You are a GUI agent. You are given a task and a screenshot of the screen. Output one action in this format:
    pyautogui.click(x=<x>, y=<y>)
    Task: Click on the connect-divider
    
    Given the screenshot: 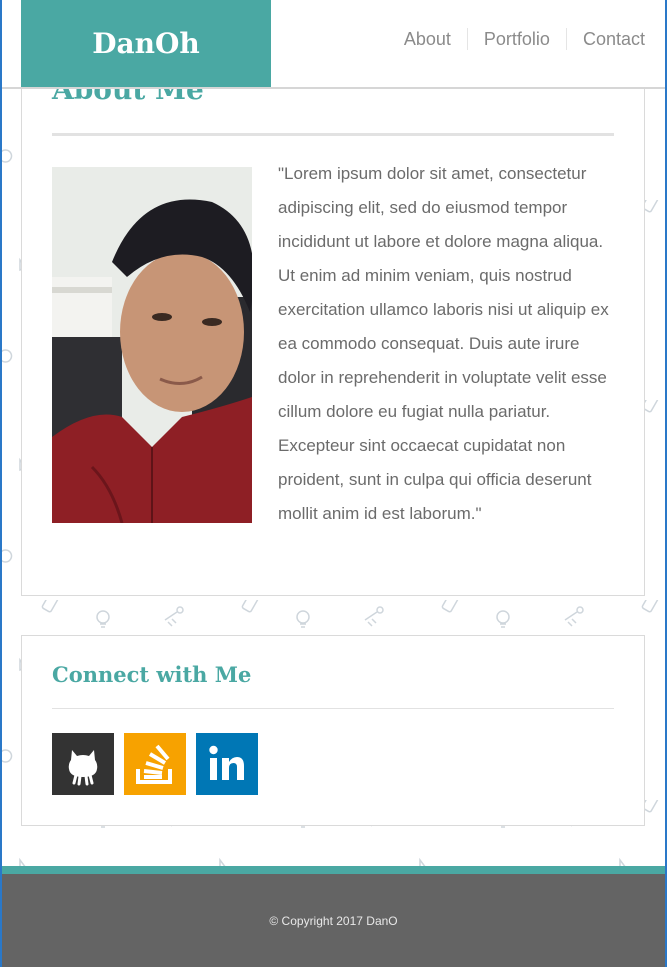 What is the action you would take?
    pyautogui.click(x=333, y=708)
    